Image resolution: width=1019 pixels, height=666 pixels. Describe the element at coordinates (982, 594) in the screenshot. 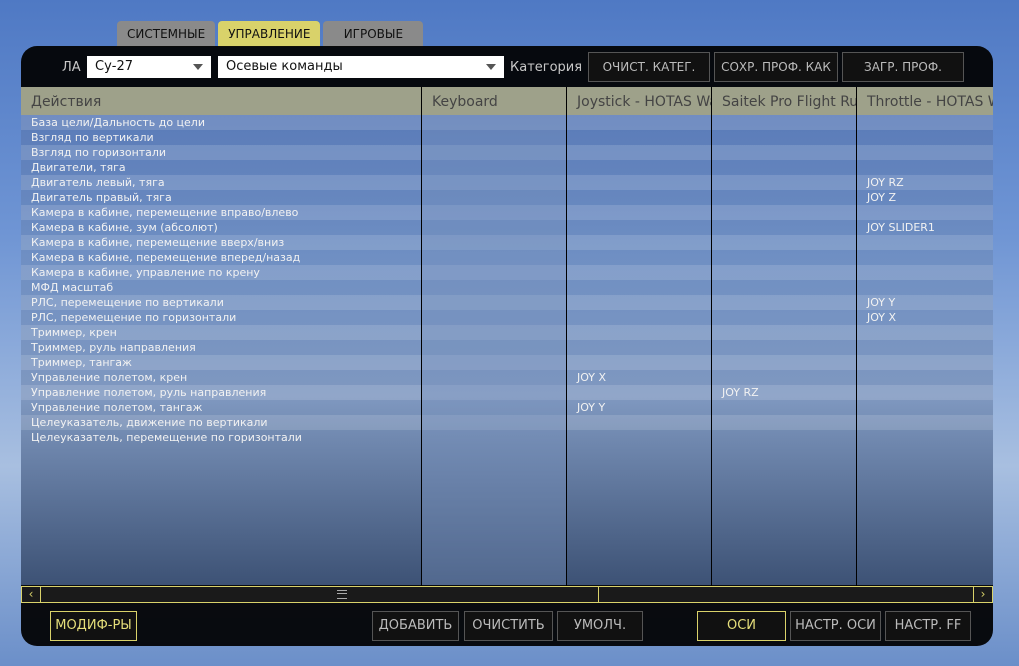

I see `scroll-right-icon: ›` at that location.